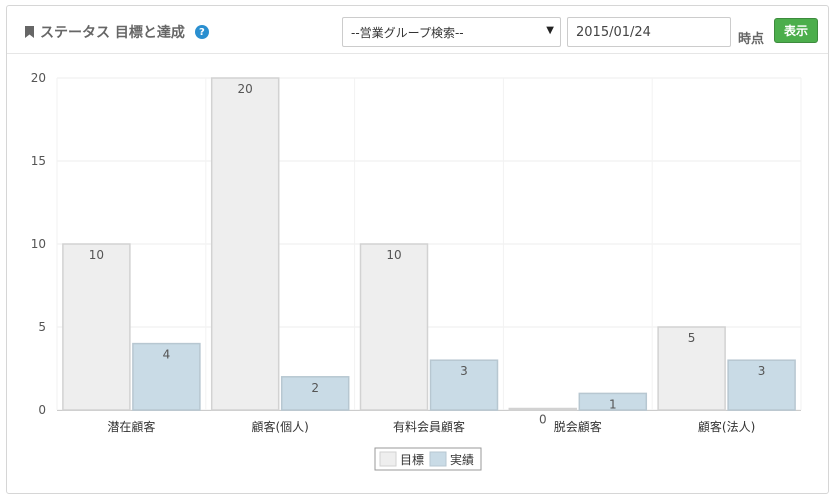  What do you see at coordinates (42, 410) in the screenshot?
I see `y-tick-label: 0` at bounding box center [42, 410].